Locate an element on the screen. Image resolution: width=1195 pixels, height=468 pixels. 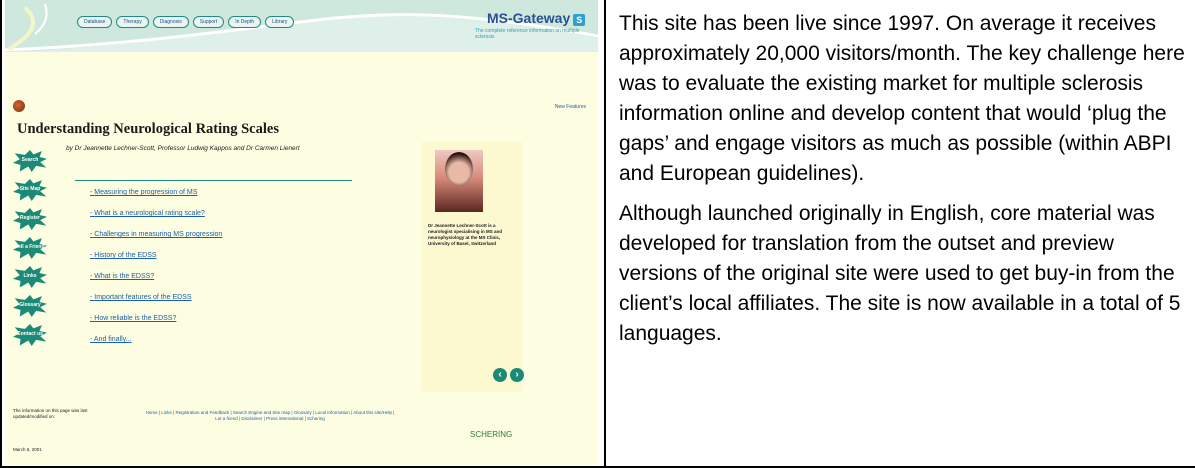
sidebar-label: Site Map is located at coordinates (30, 189).